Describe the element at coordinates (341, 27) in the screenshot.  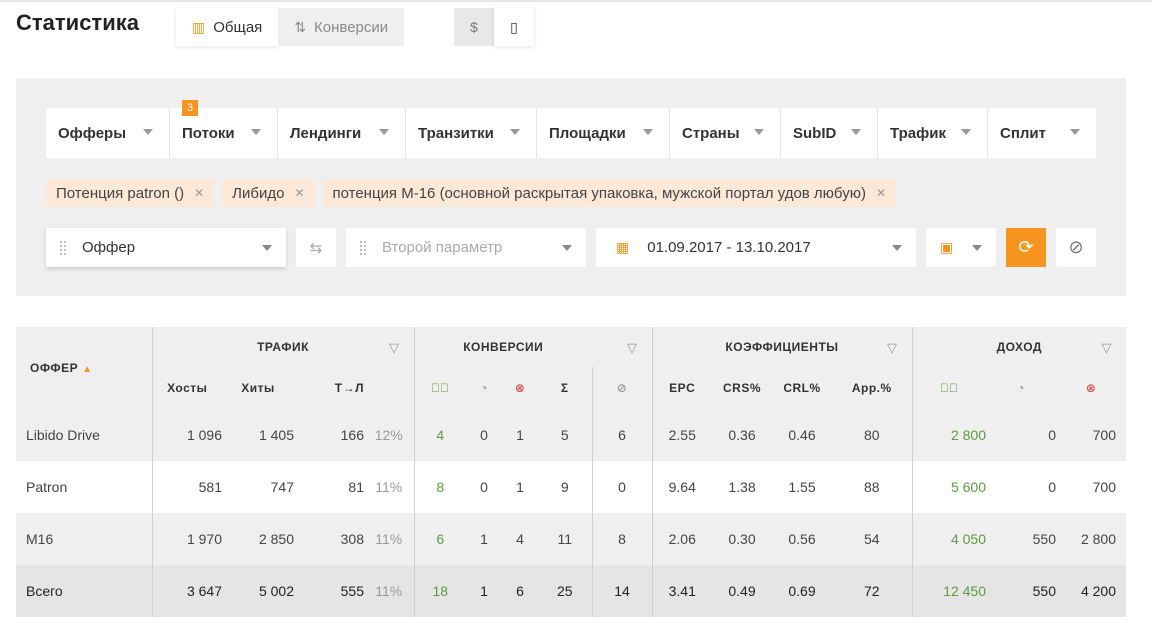
I see `tab-conversions: ⇅ Конверсии` at that location.